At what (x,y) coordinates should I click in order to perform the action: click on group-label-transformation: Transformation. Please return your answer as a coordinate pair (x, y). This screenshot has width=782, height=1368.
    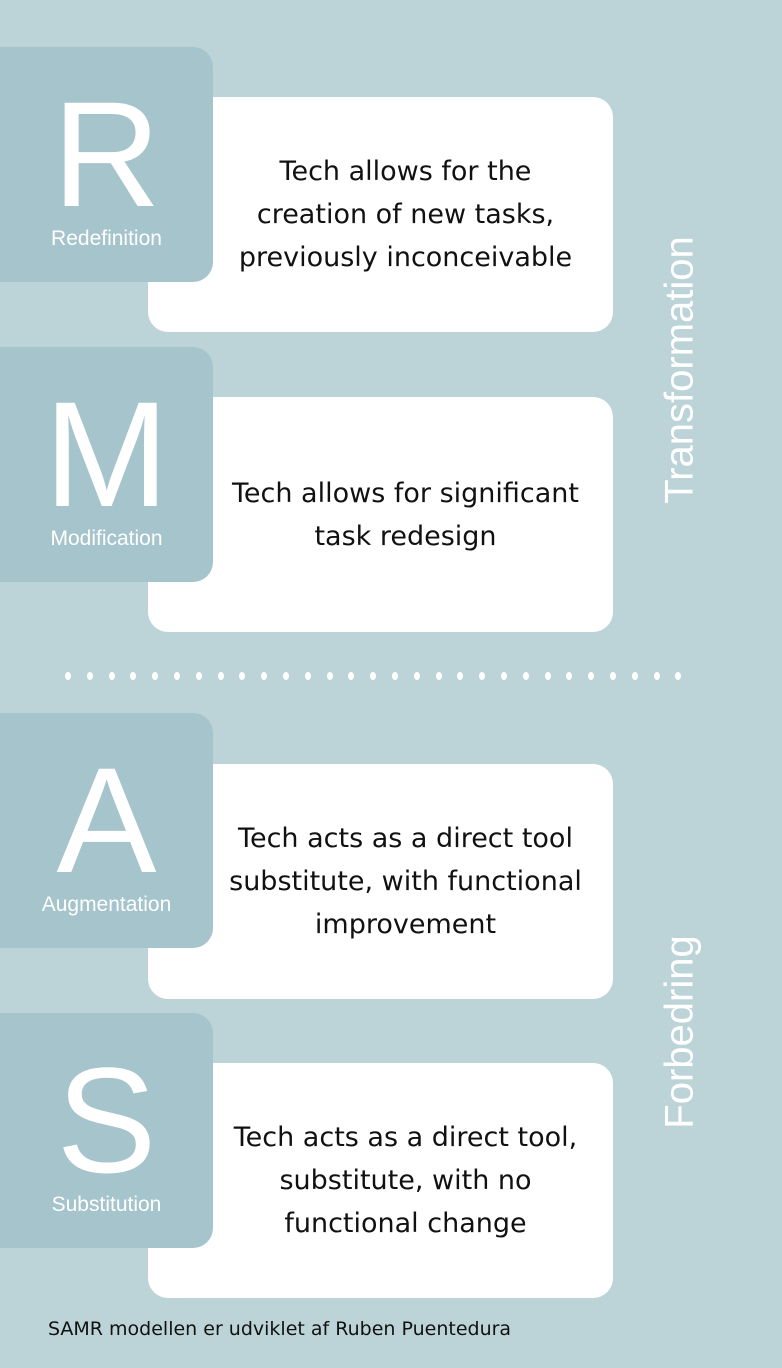
    Looking at the image, I should click on (679, 370).